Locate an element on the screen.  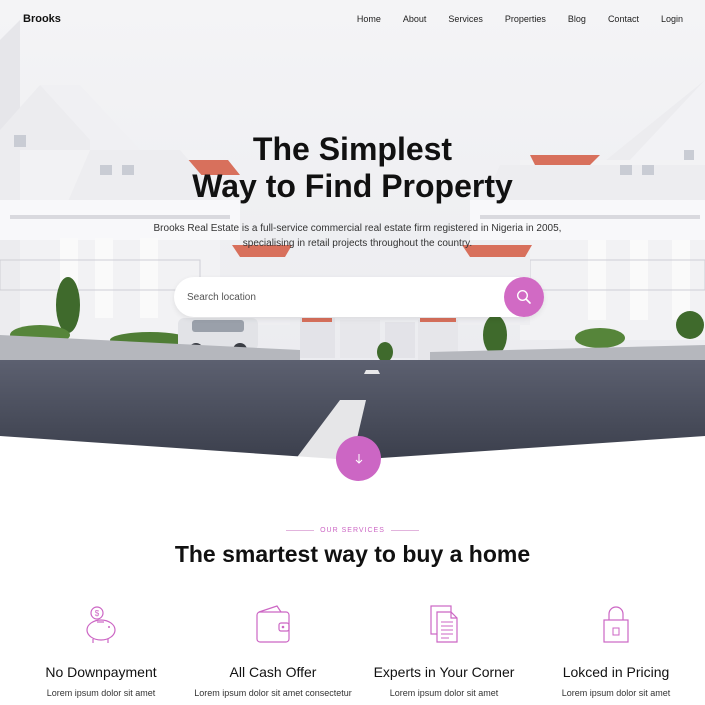
hero-title: The Simplest Way to Find Property is located at coordinates (352, 168).